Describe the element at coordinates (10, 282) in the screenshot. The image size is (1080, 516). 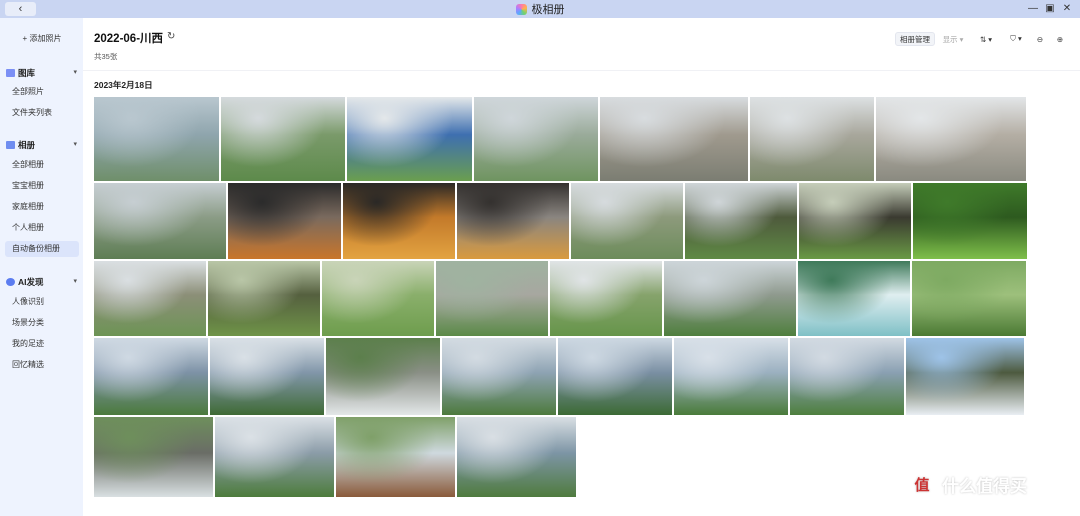
I see `ai-icon` at that location.